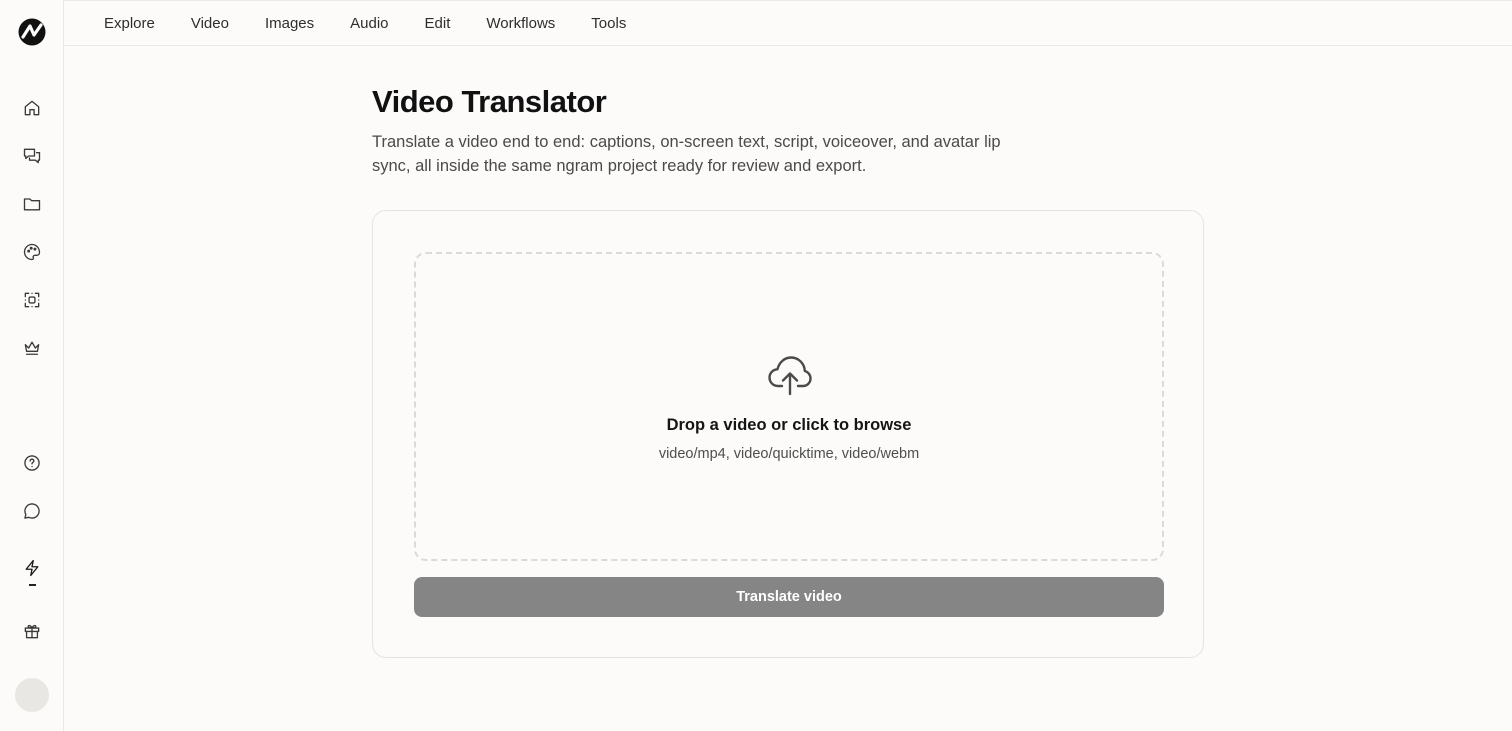  What do you see at coordinates (32, 32) in the screenshot?
I see `logo-icon` at bounding box center [32, 32].